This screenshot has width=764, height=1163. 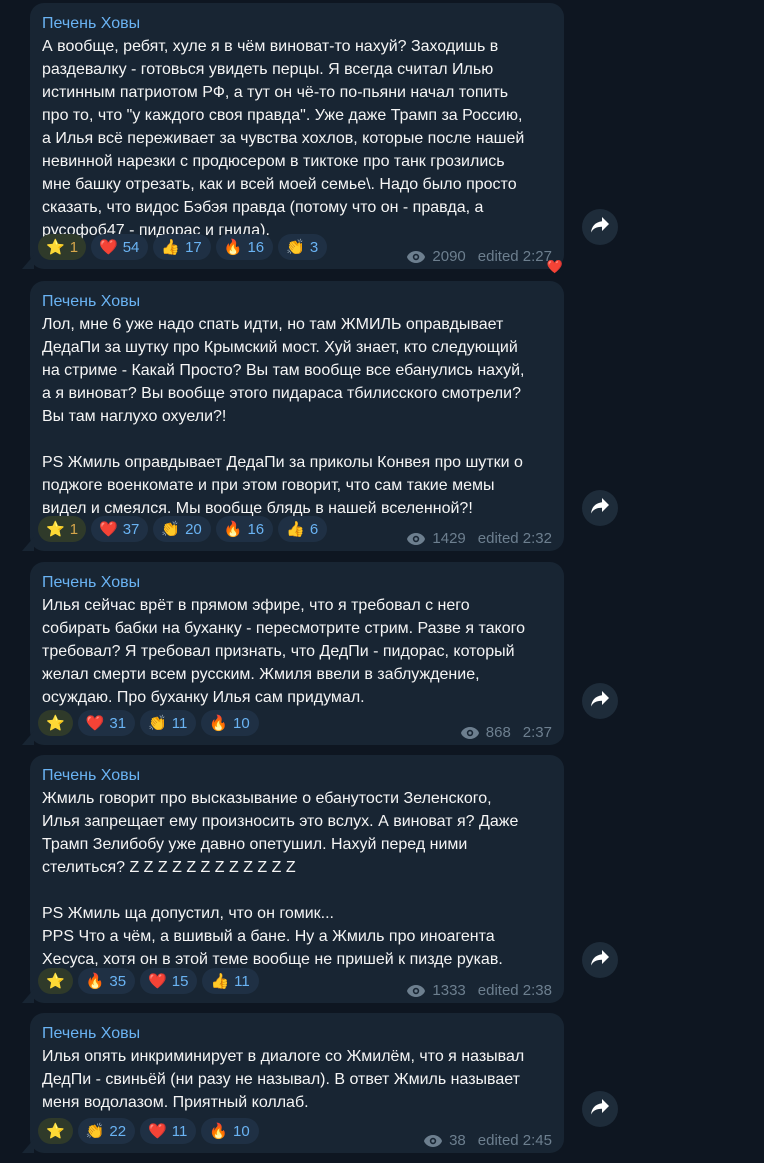 I want to click on reaction-thumbs-up: 👍 11, so click(x=230, y=981).